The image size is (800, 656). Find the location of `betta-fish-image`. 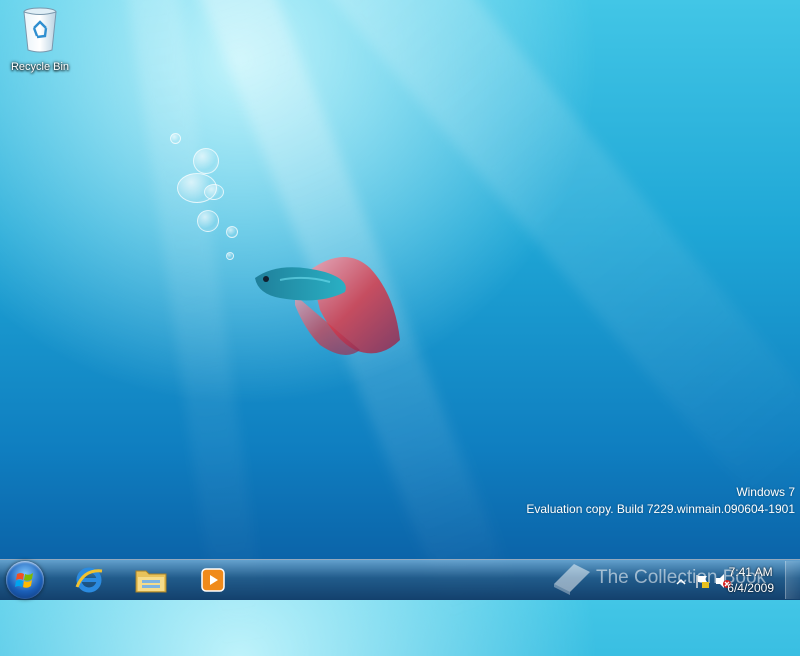

betta-fish-image is located at coordinates (327, 305).